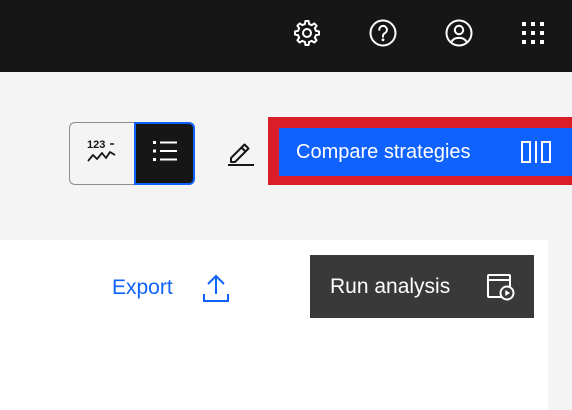 Image resolution: width=572 pixels, height=410 pixels. What do you see at coordinates (142, 287) in the screenshot?
I see `export-label: Export` at bounding box center [142, 287].